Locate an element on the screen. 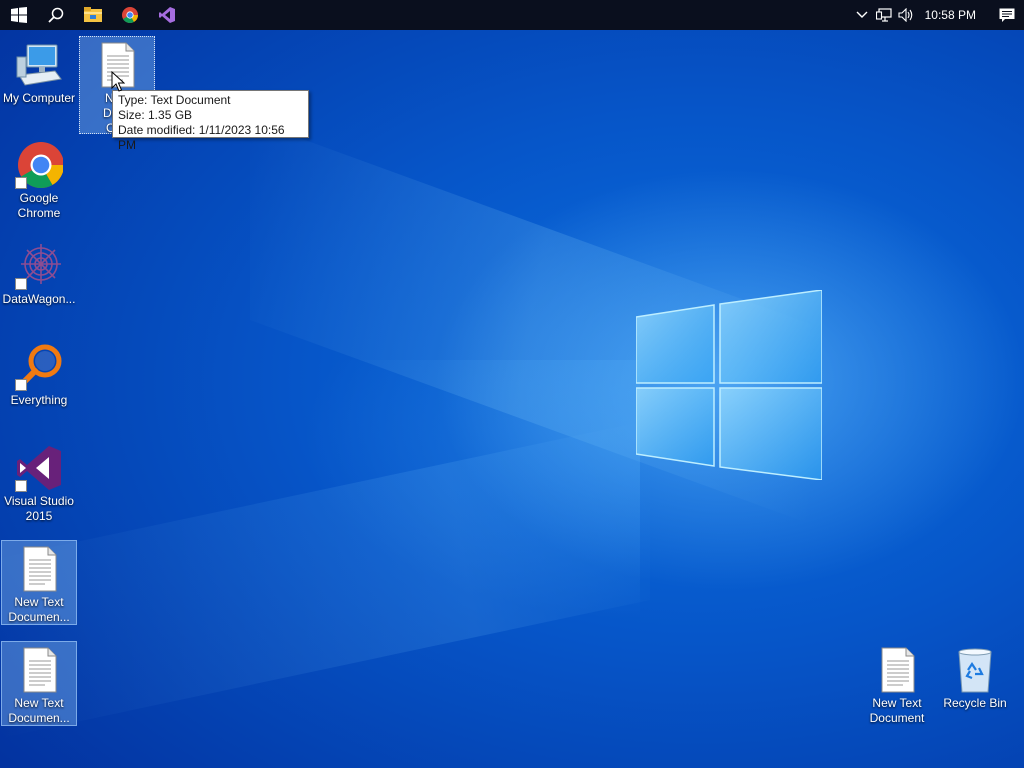  desktop-icon-recycle-bin: Recycle Bin is located at coordinates (975, 676).